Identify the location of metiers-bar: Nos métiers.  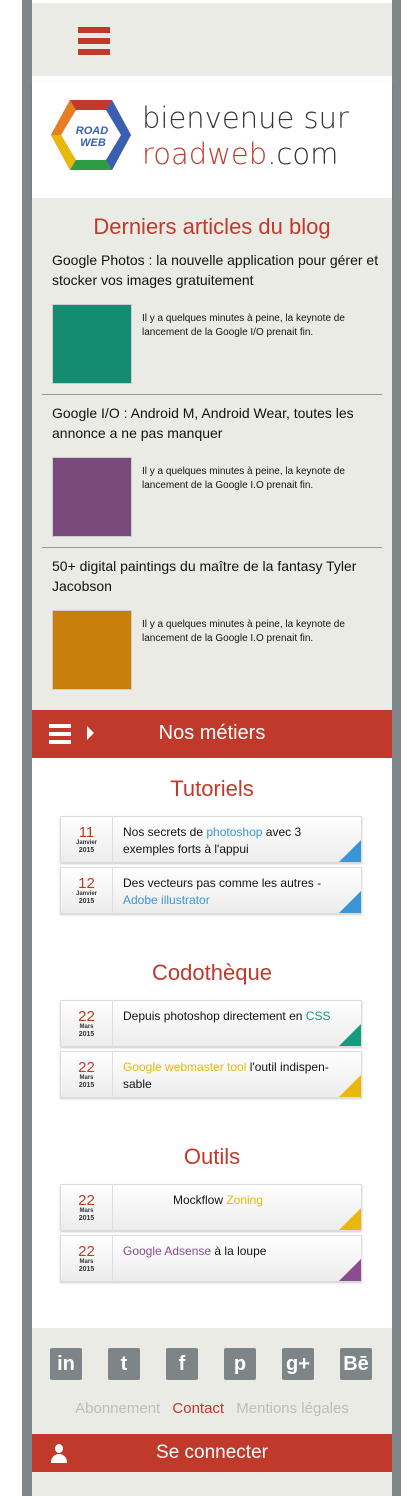
(212, 734).